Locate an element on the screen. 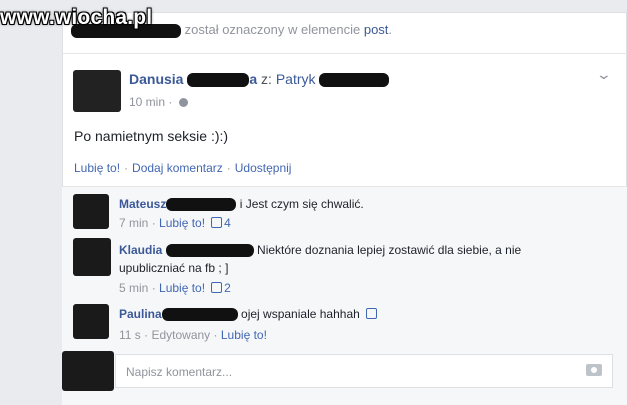 This screenshot has height=405, width=627. with-label: z: is located at coordinates (266, 79).